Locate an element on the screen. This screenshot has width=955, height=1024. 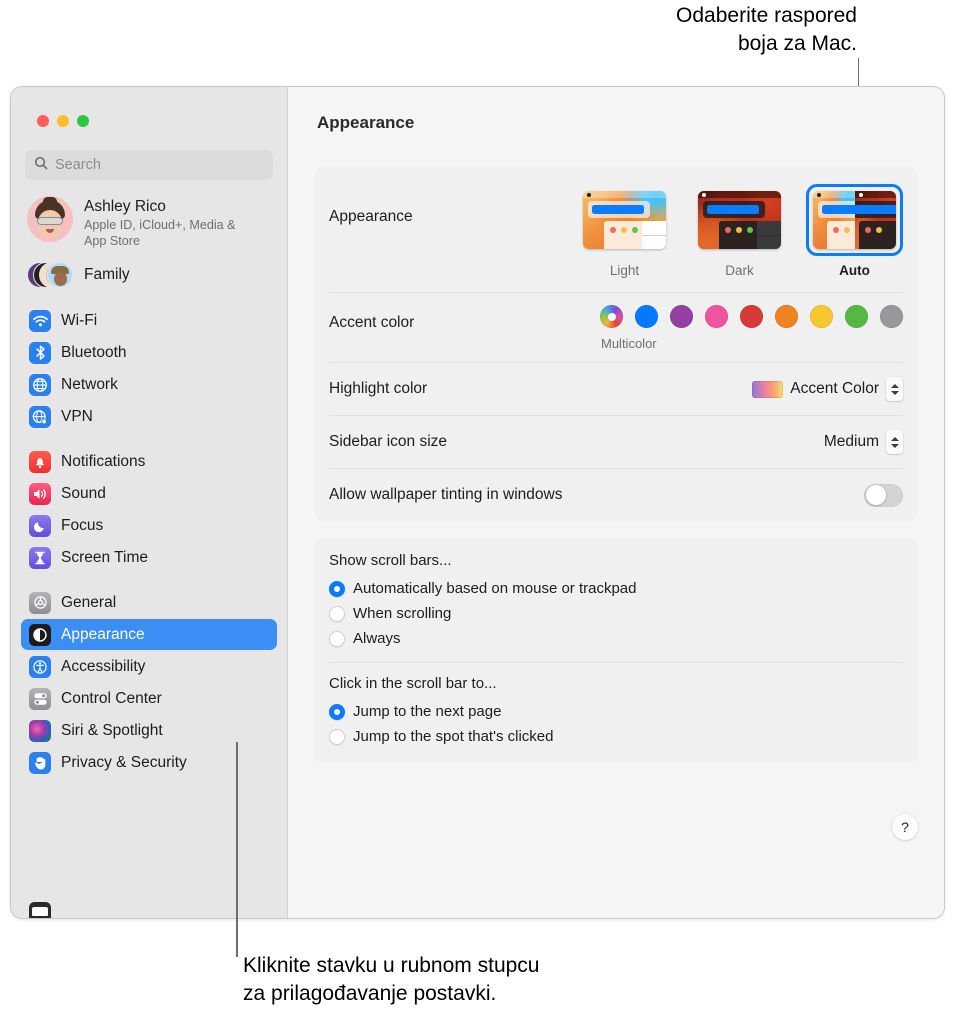
wallpaper-tinting-label: Allow wallpaper tinting in windows is located at coordinates (446, 494).